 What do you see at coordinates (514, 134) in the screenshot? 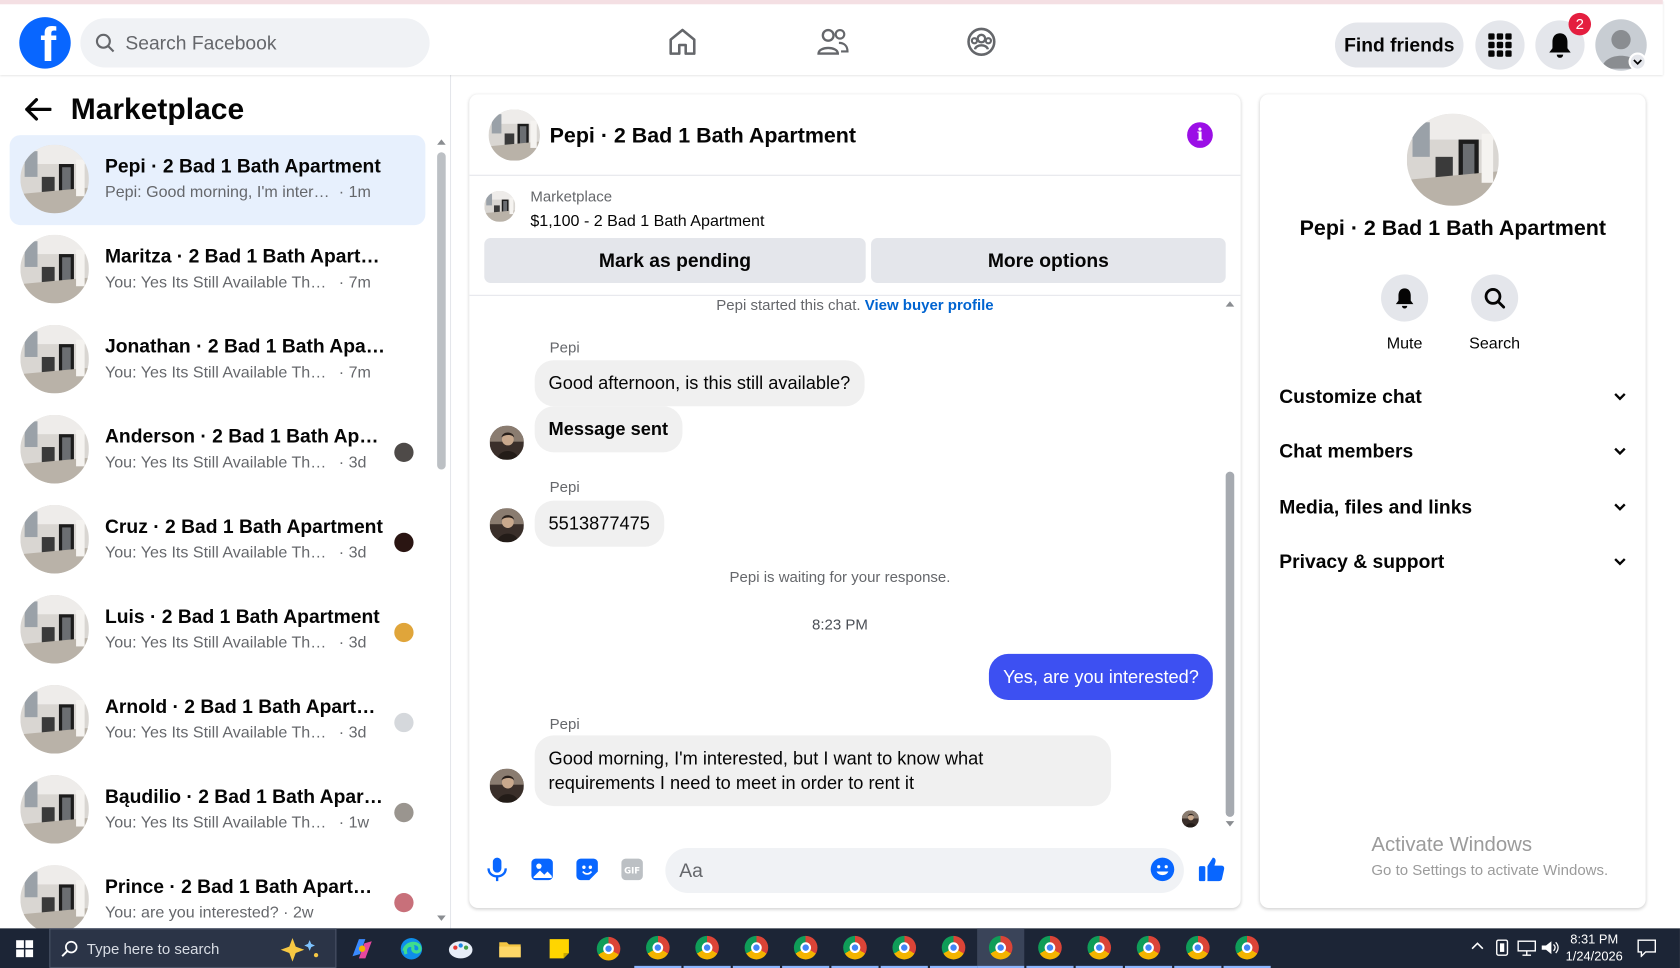
I see `chat-avatar` at bounding box center [514, 134].